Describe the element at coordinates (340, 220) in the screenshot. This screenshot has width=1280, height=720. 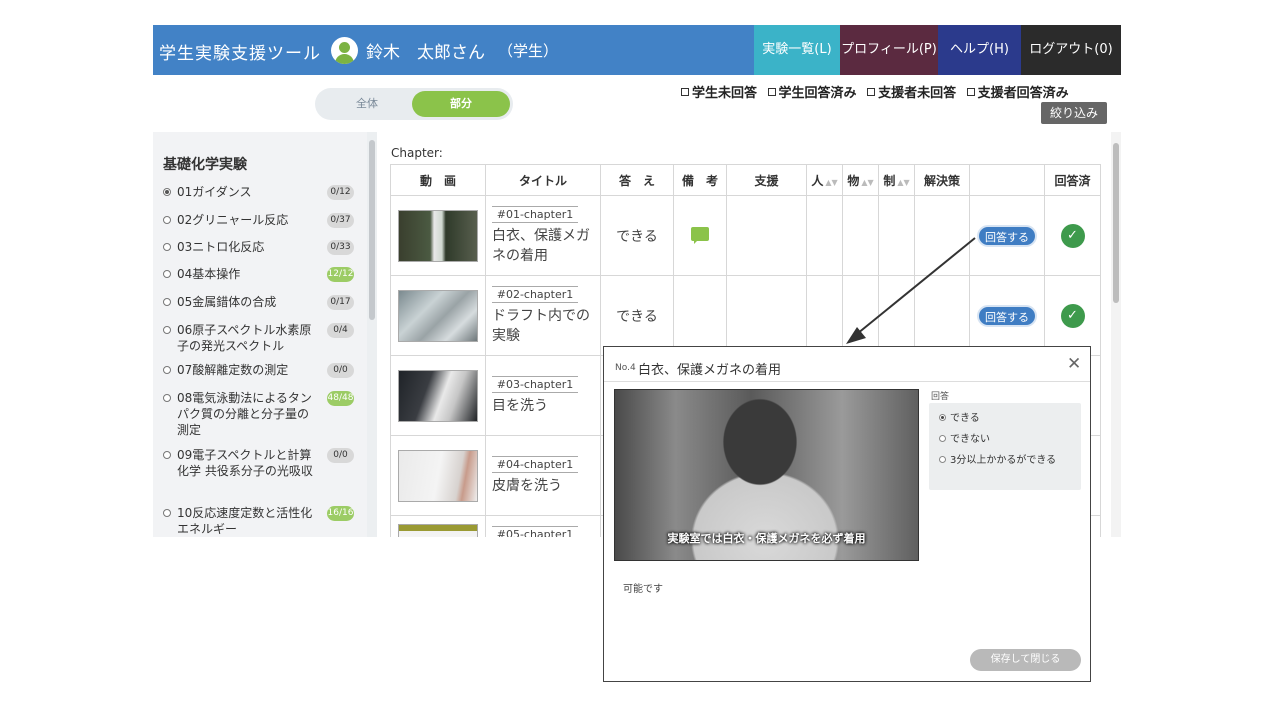
I see `progress-badge: 0/37` at that location.